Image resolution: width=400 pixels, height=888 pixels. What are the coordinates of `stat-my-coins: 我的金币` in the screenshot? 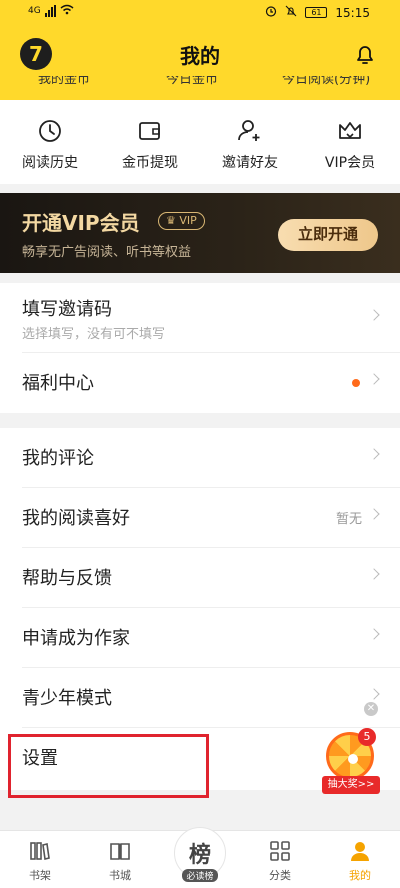 It's located at (64, 81).